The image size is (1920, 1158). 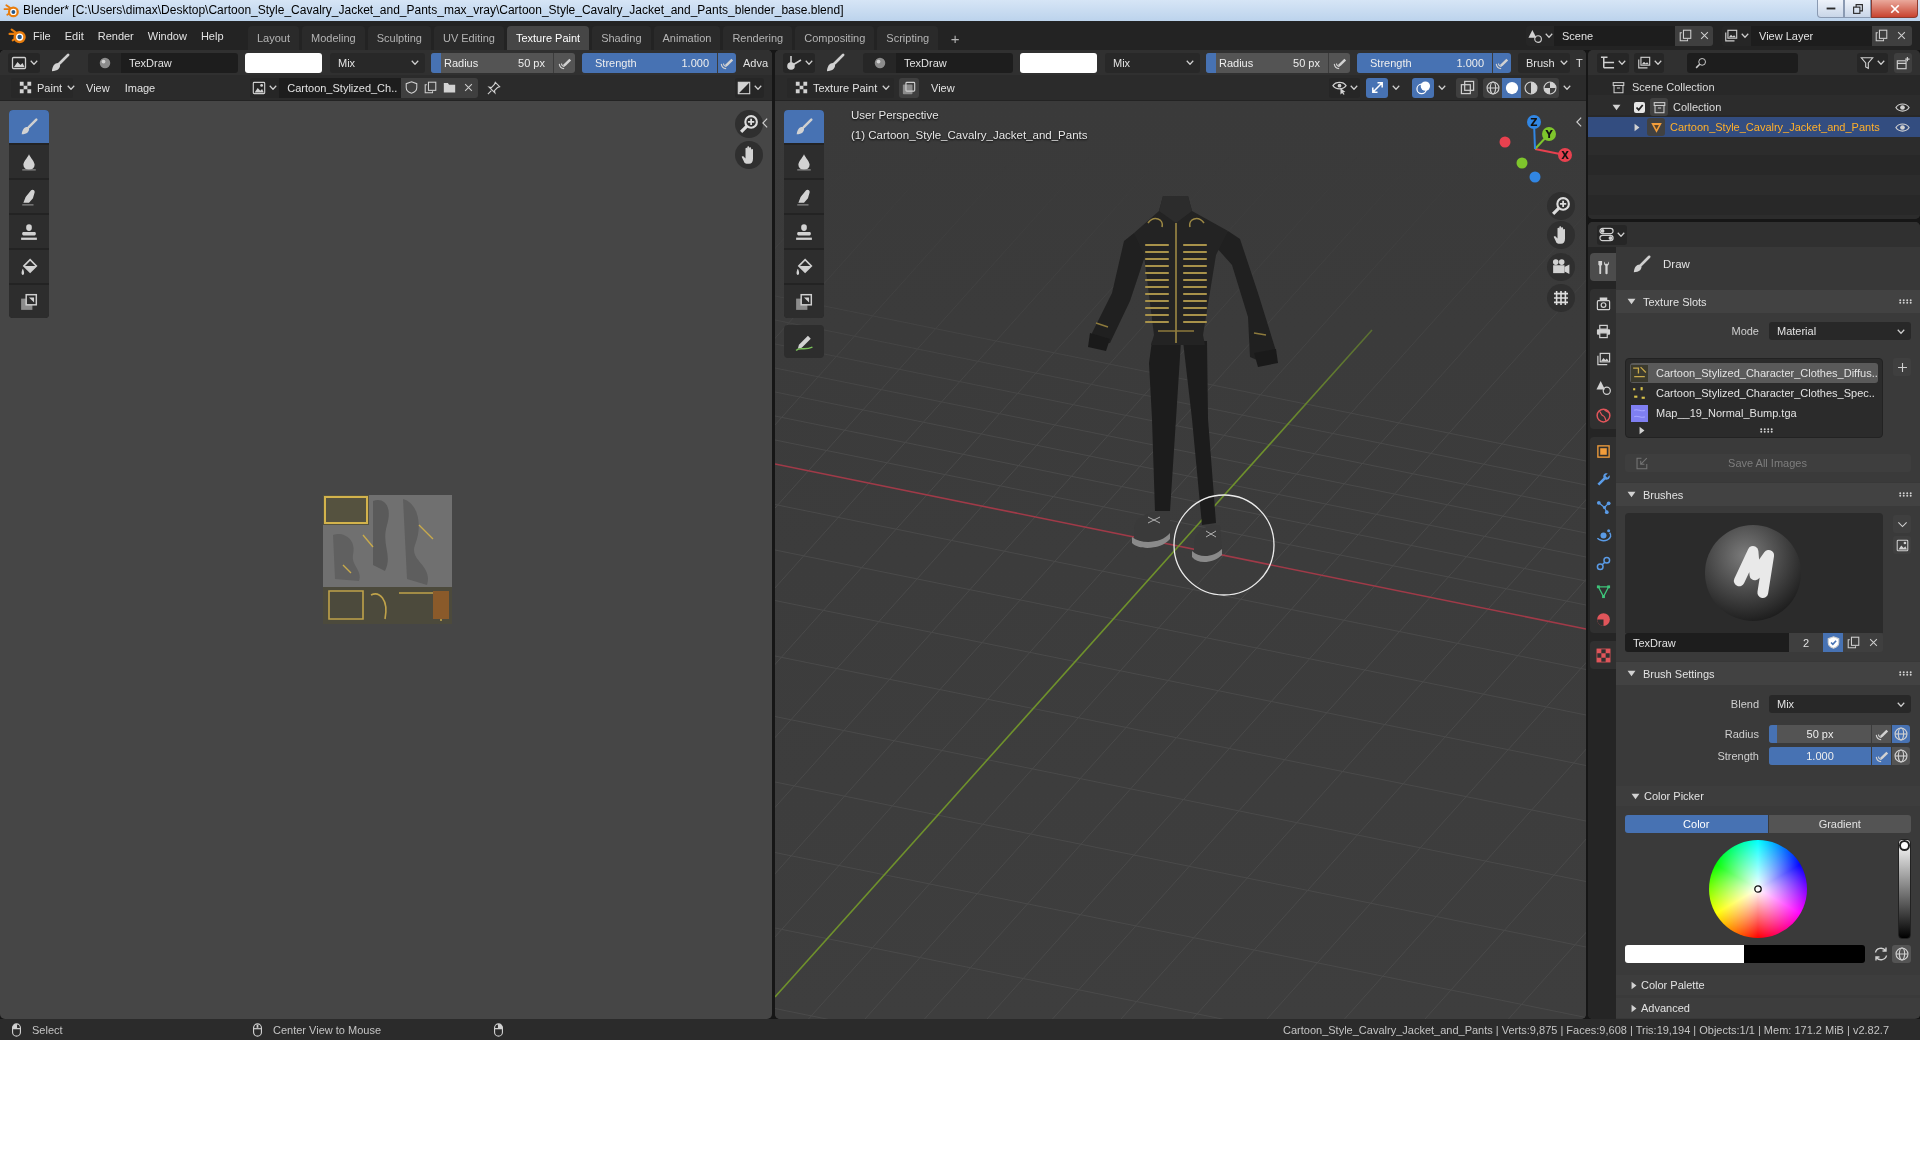 What do you see at coordinates (1534, 132) in the screenshot?
I see `axis-handle: Z` at bounding box center [1534, 132].